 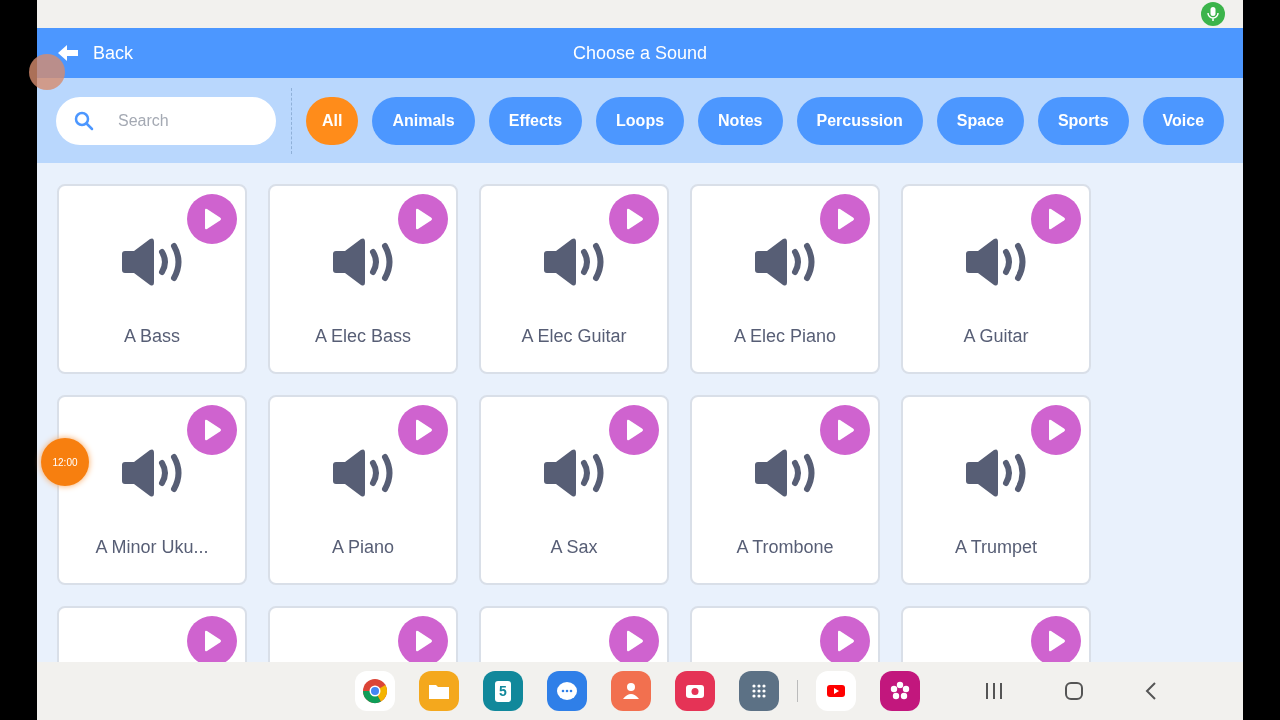 What do you see at coordinates (759, 691) in the screenshot?
I see `app-grid-icon` at bounding box center [759, 691].